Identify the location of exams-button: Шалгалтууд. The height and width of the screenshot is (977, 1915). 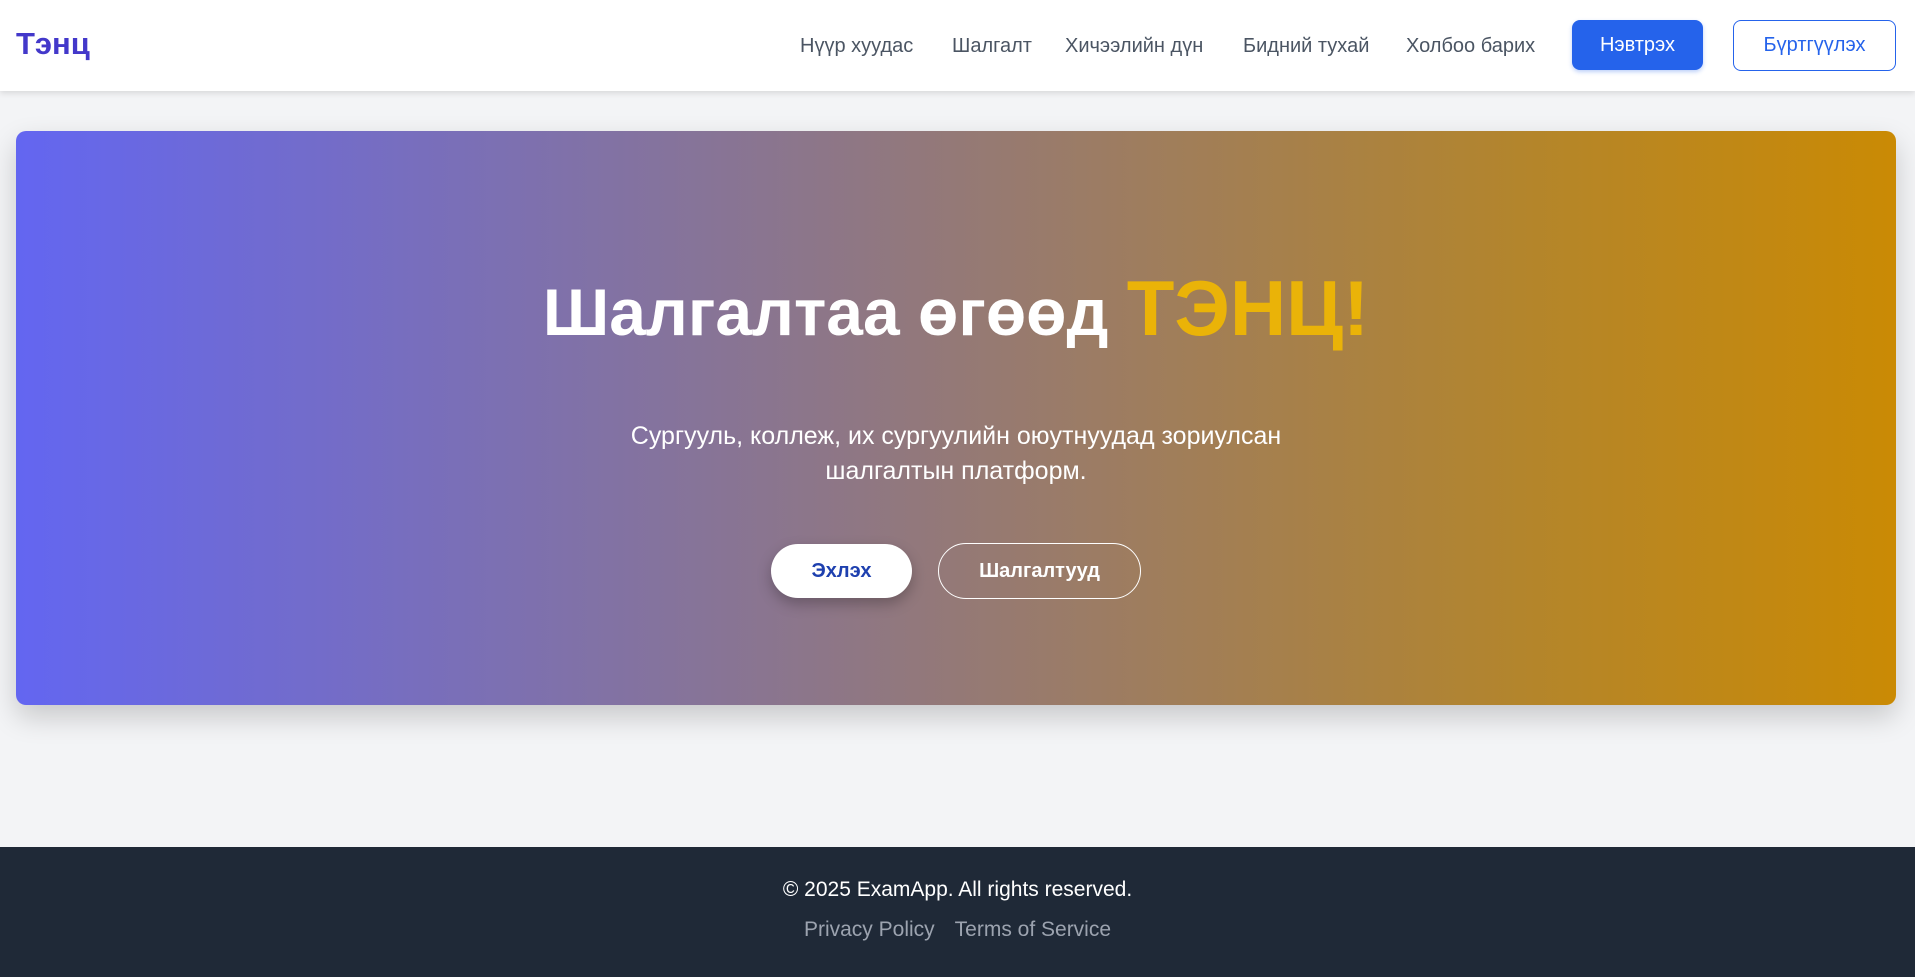
(1039, 571).